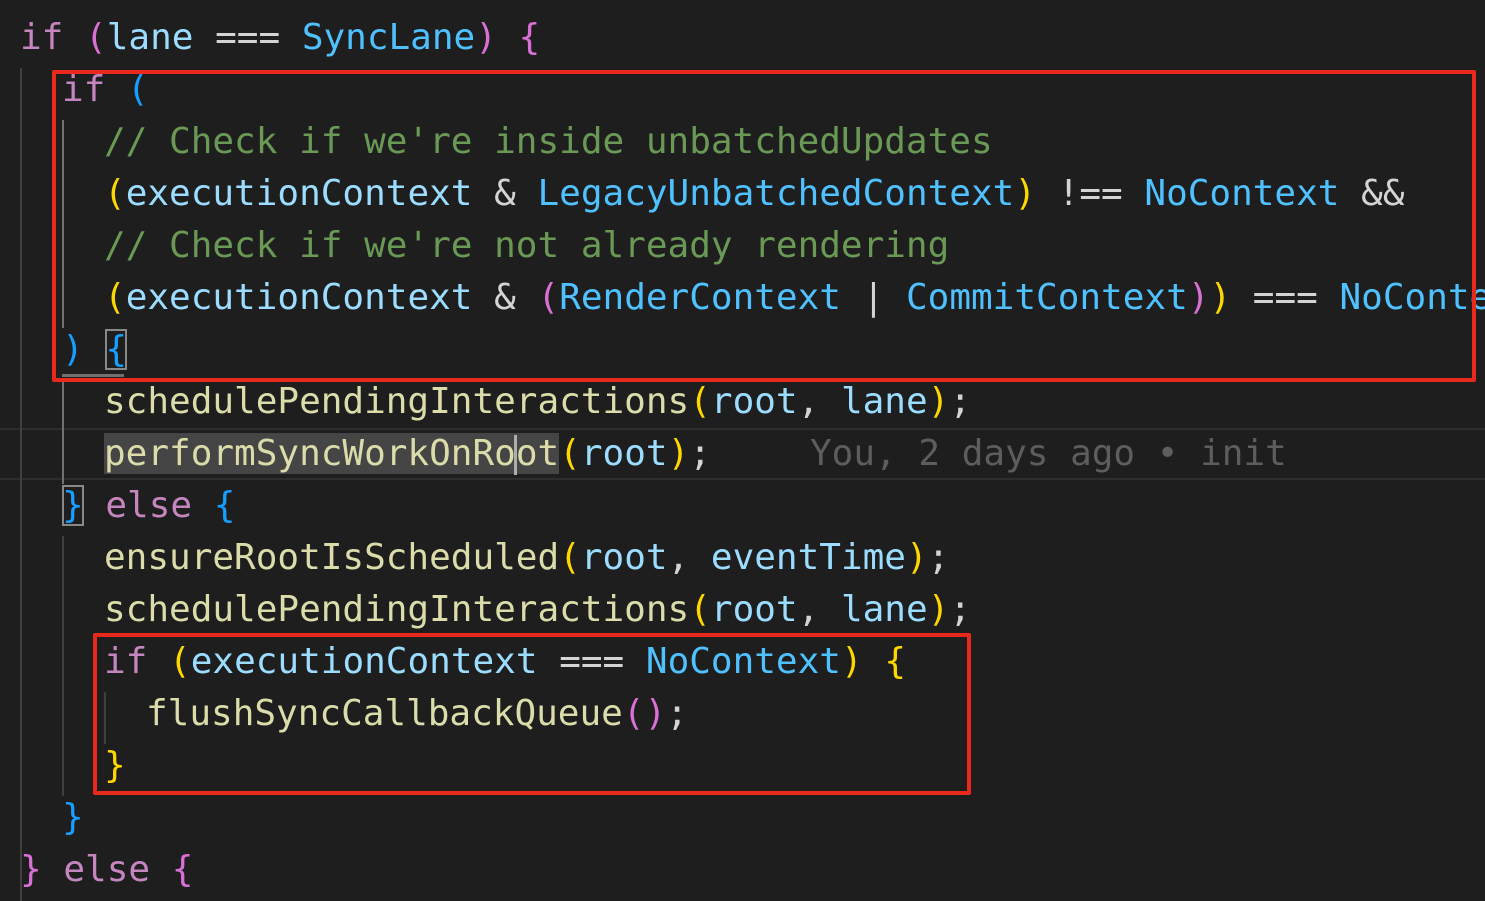 This screenshot has height=901, width=1485. I want to click on code-line: ensureRootIsScheduled(root, eventTime);, so click(526, 558).